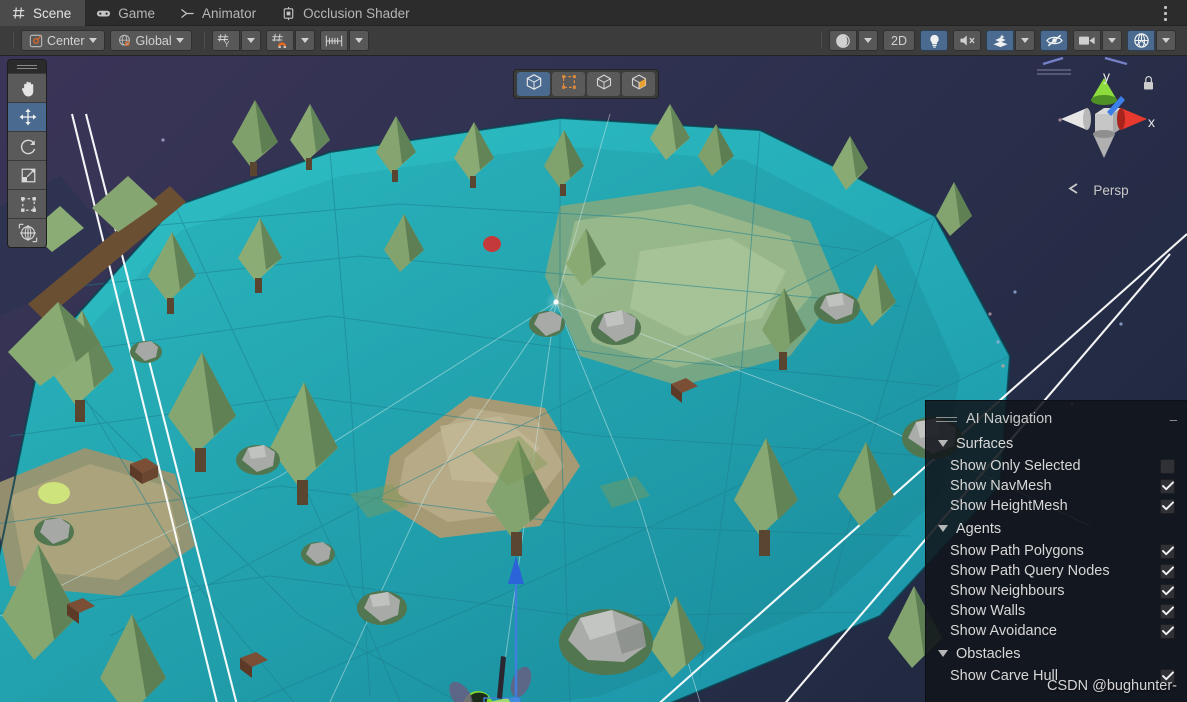 The image size is (1187, 702). I want to click on checkbox-show-navmesh, so click(1167, 486).